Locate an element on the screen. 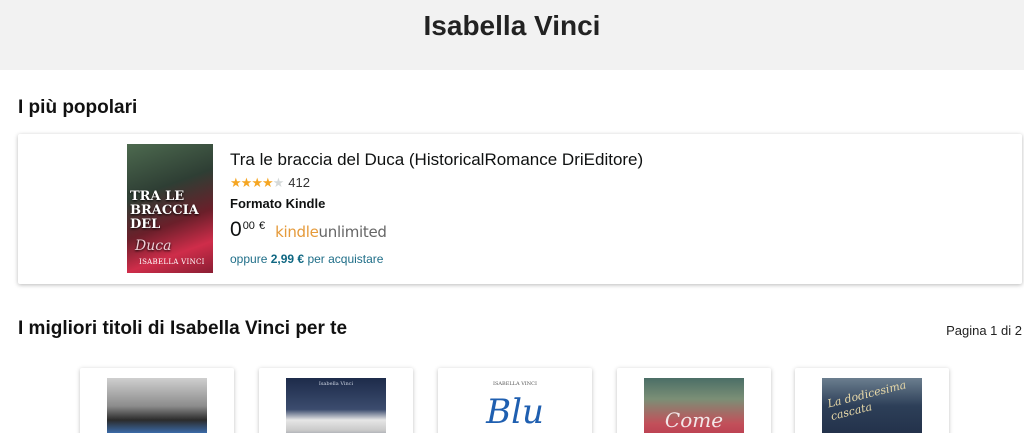  review-count: 412 is located at coordinates (299, 182).